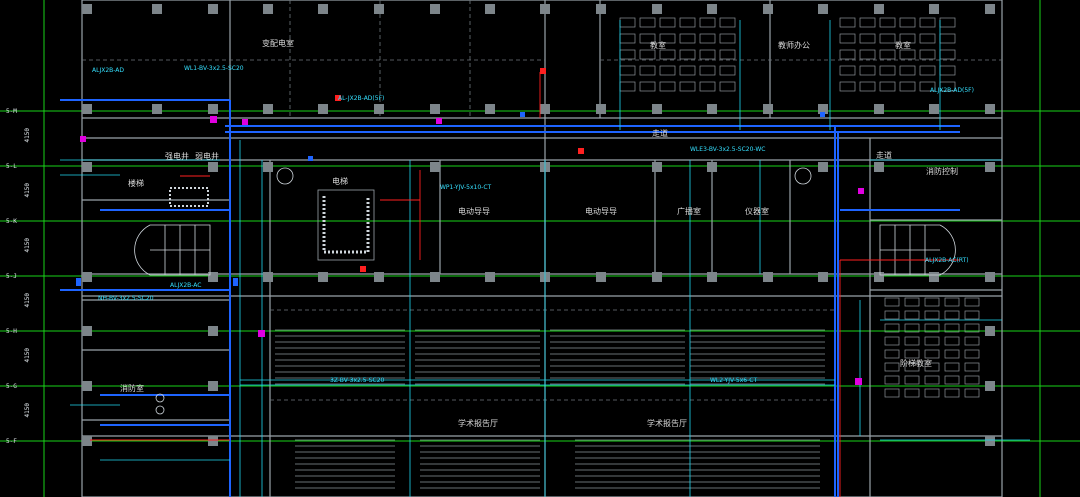  I want to click on room-instrument: 仪器室, so click(757, 211).